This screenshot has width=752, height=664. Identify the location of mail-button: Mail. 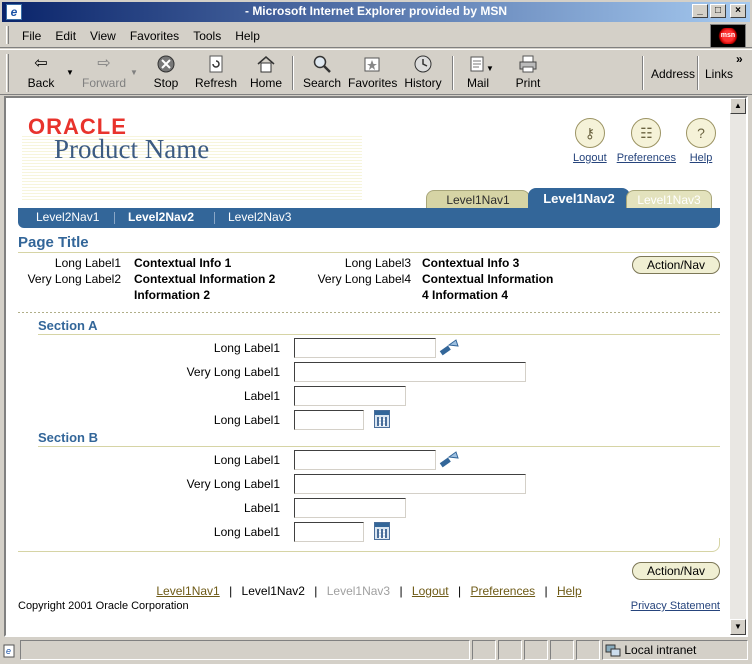
(478, 74).